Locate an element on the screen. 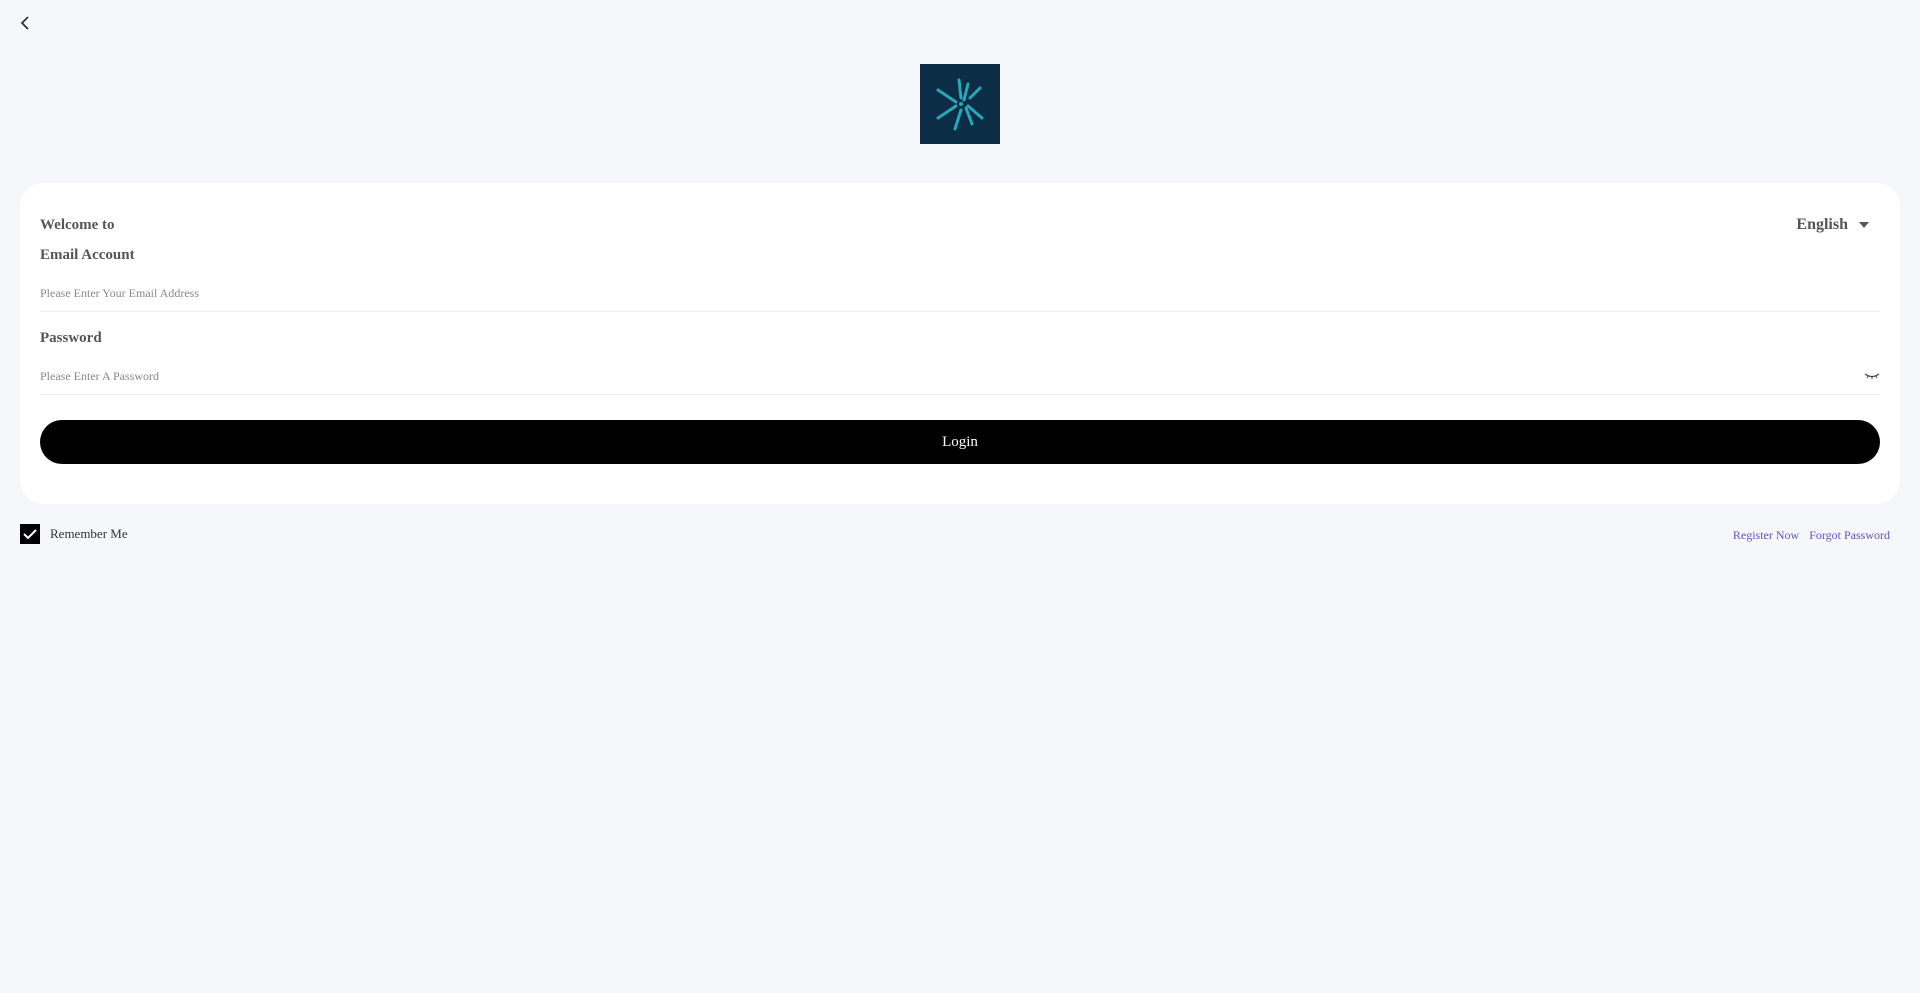  checkmark-icon is located at coordinates (30, 534).